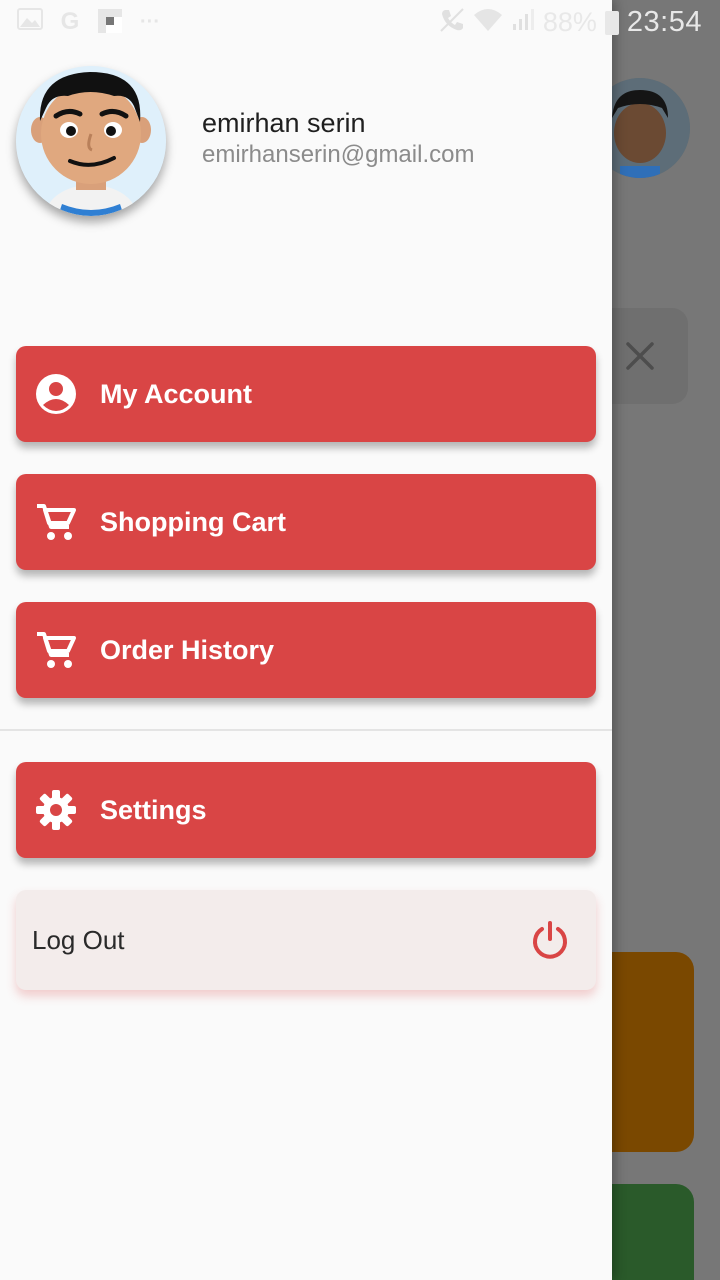  I want to click on flipboard-icon, so click(110, 22).